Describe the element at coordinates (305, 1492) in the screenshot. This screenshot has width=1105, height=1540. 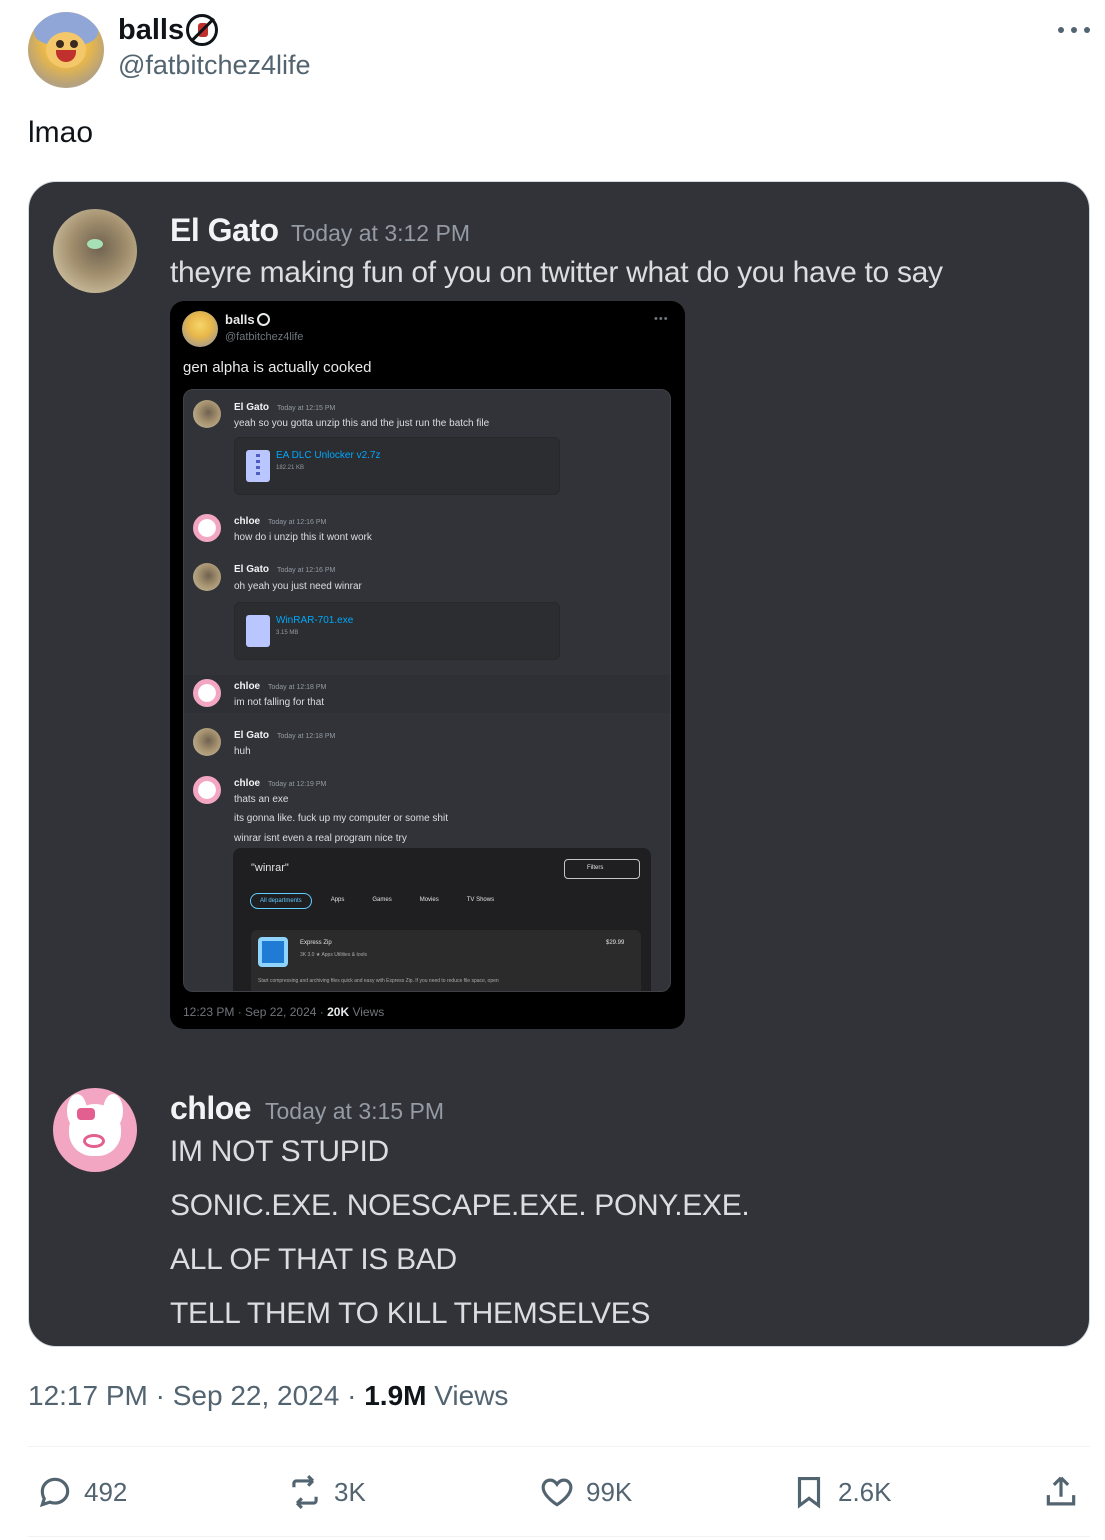
I see `repost-icon` at that location.